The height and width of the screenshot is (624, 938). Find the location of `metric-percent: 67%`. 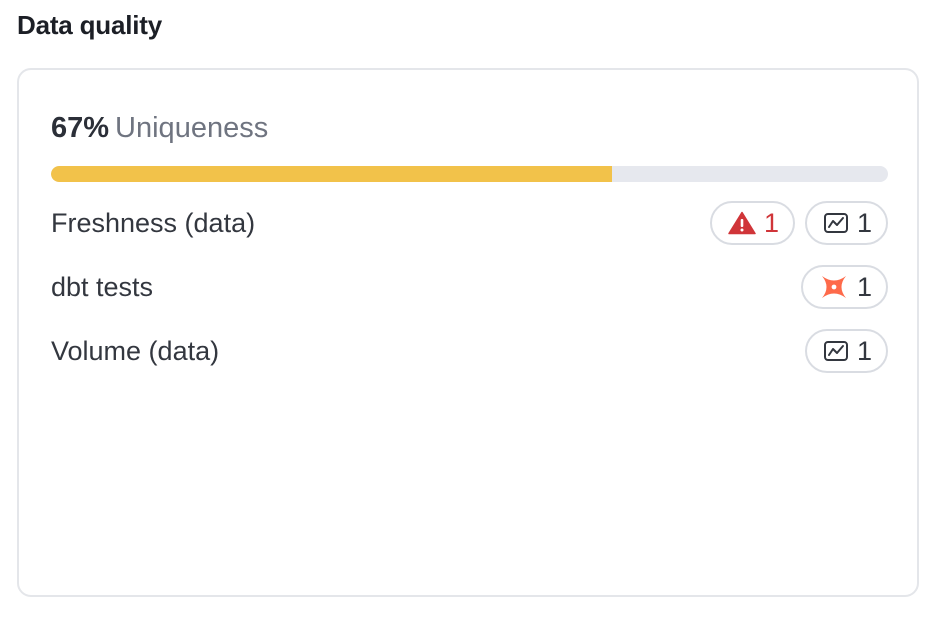

metric-percent: 67% is located at coordinates (80, 128).